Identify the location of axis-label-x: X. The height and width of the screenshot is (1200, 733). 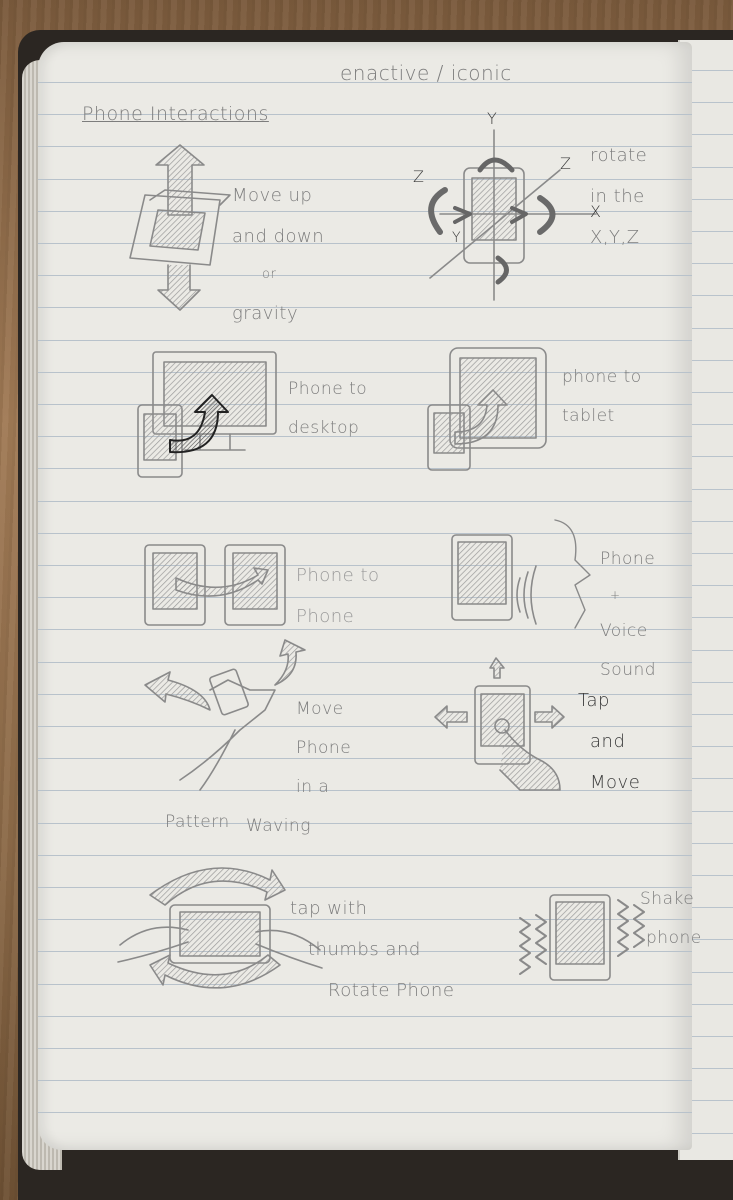
(596, 211).